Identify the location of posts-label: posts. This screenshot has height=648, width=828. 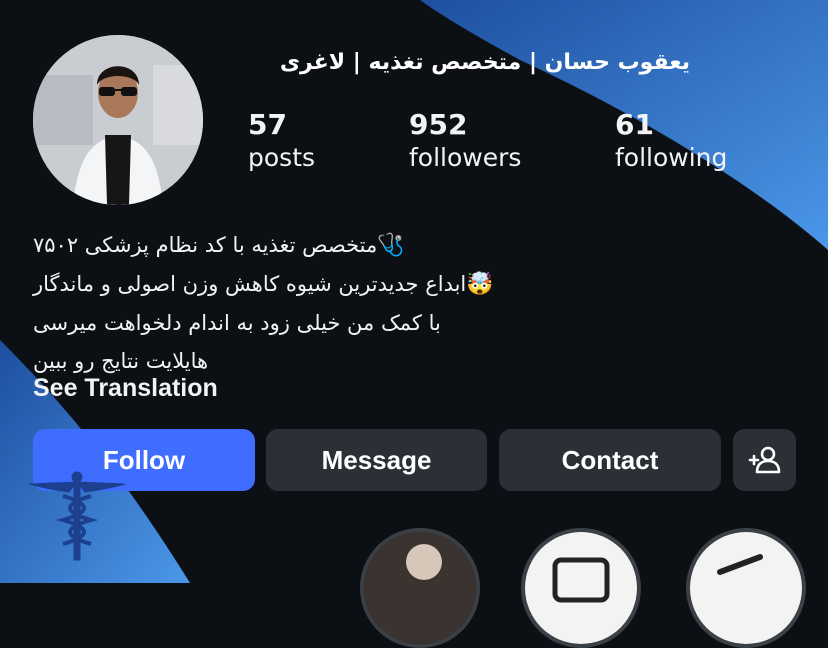
(282, 157).